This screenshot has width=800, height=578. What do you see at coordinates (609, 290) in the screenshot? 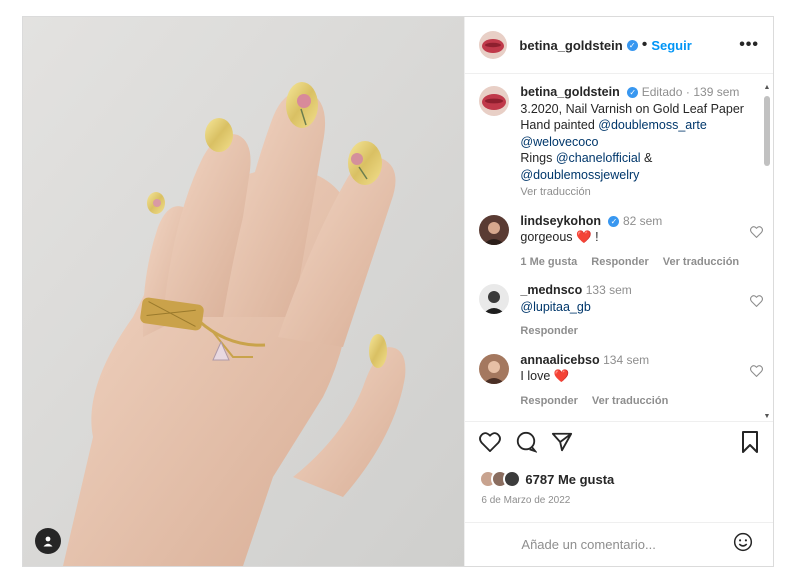
I see `comment-time: 133 sem` at bounding box center [609, 290].